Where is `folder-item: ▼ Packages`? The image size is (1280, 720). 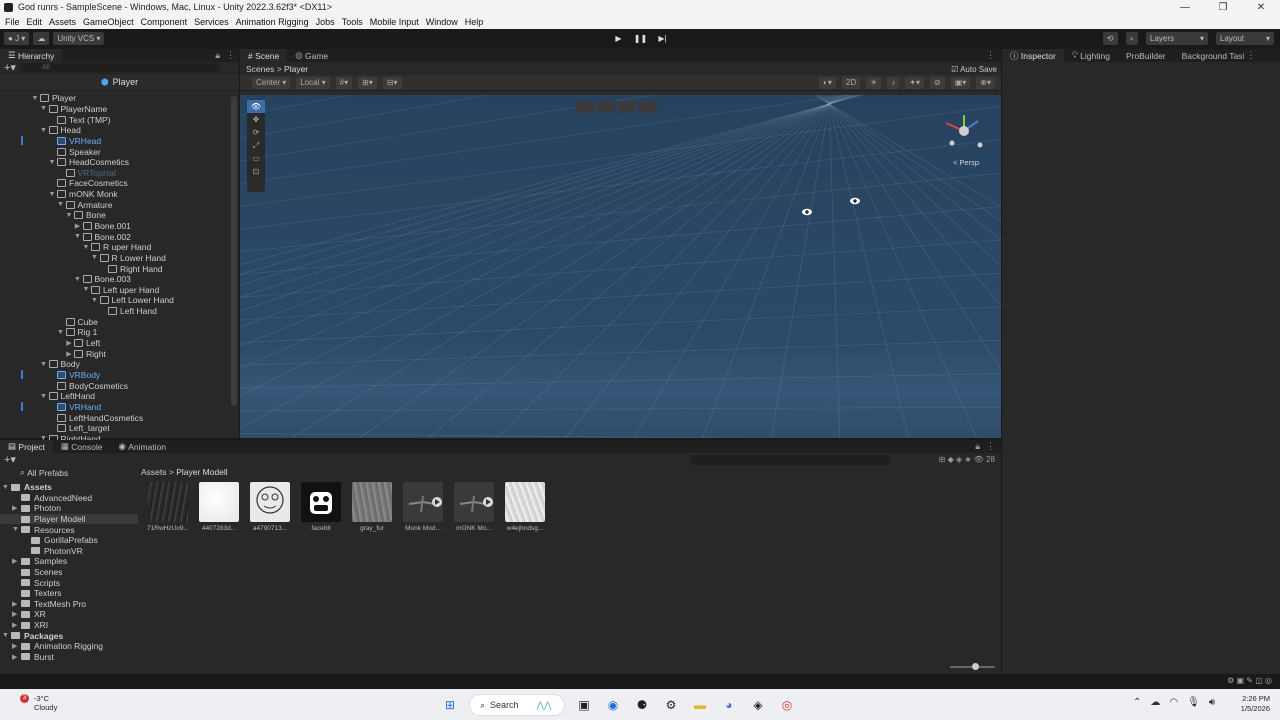 folder-item: ▼ Packages is located at coordinates (69, 635).